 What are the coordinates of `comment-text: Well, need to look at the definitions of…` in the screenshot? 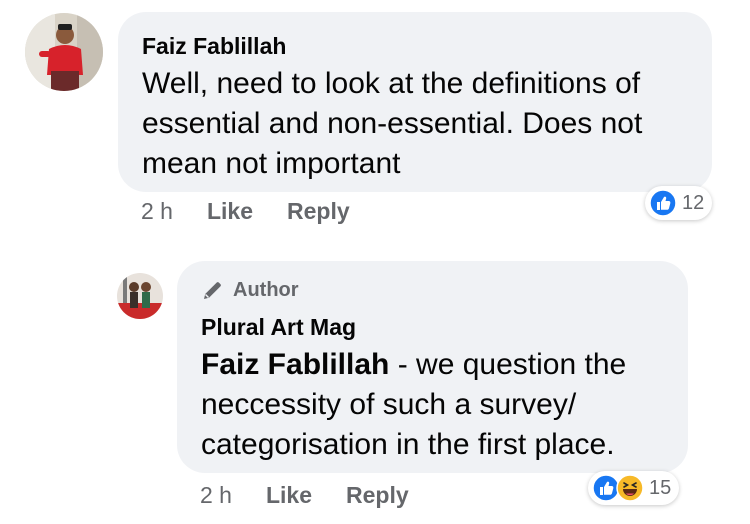 It's located at (392, 123).